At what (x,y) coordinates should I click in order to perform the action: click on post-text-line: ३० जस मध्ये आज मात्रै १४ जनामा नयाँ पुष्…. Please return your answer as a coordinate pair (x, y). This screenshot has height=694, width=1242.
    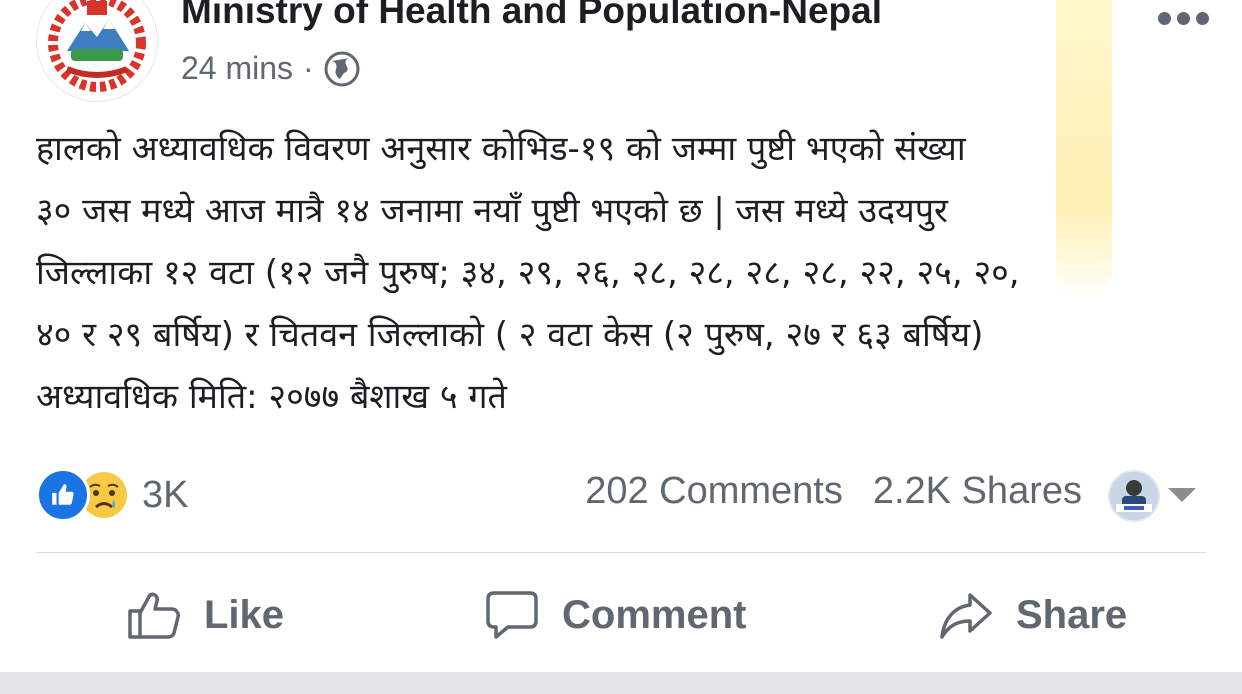
    Looking at the image, I should click on (492, 211).